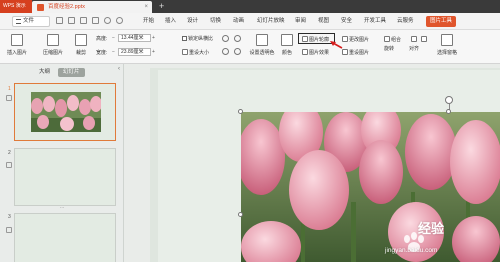 The image size is (500, 262). Describe the element at coordinates (40, 7) in the screenshot. I see `pptx-file-icon` at that location.